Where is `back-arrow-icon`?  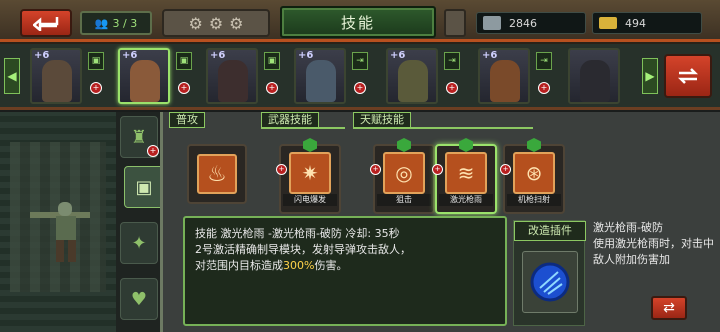 back-arrow-icon is located at coordinates (46, 24).